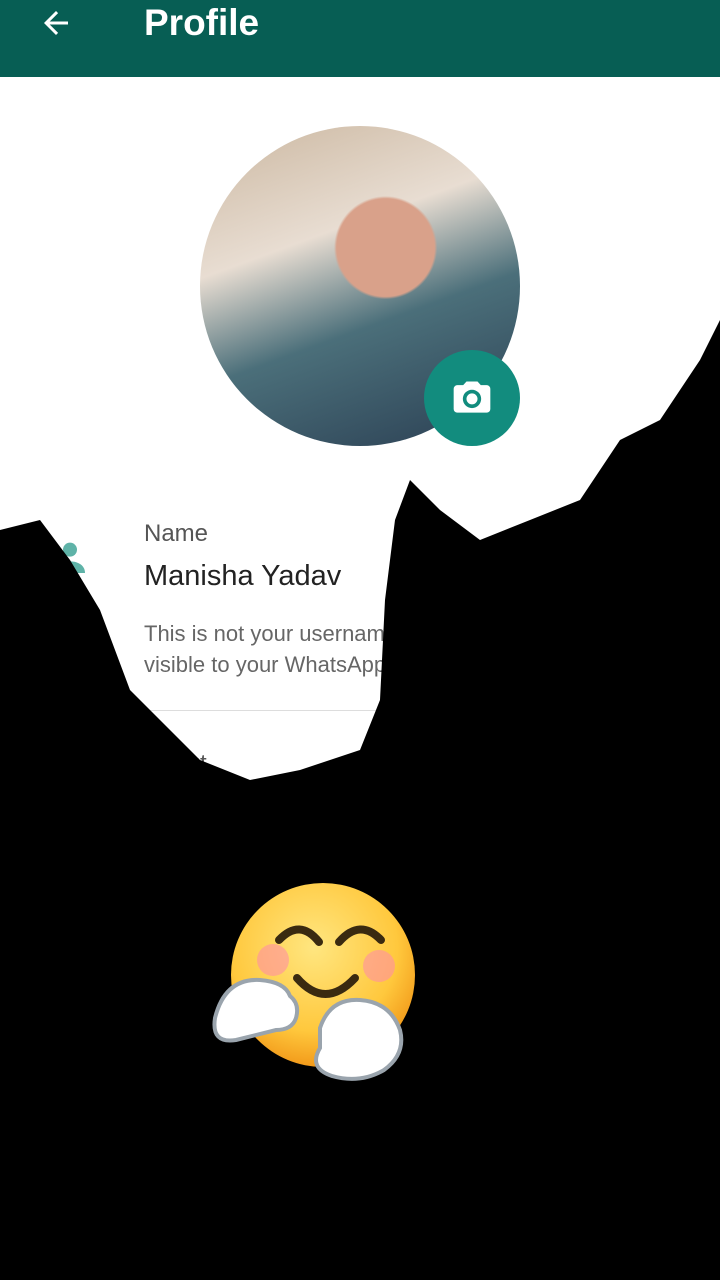 Image resolution: width=720 pixels, height=1280 pixels. I want to click on about-label: About, so click(175, 763).